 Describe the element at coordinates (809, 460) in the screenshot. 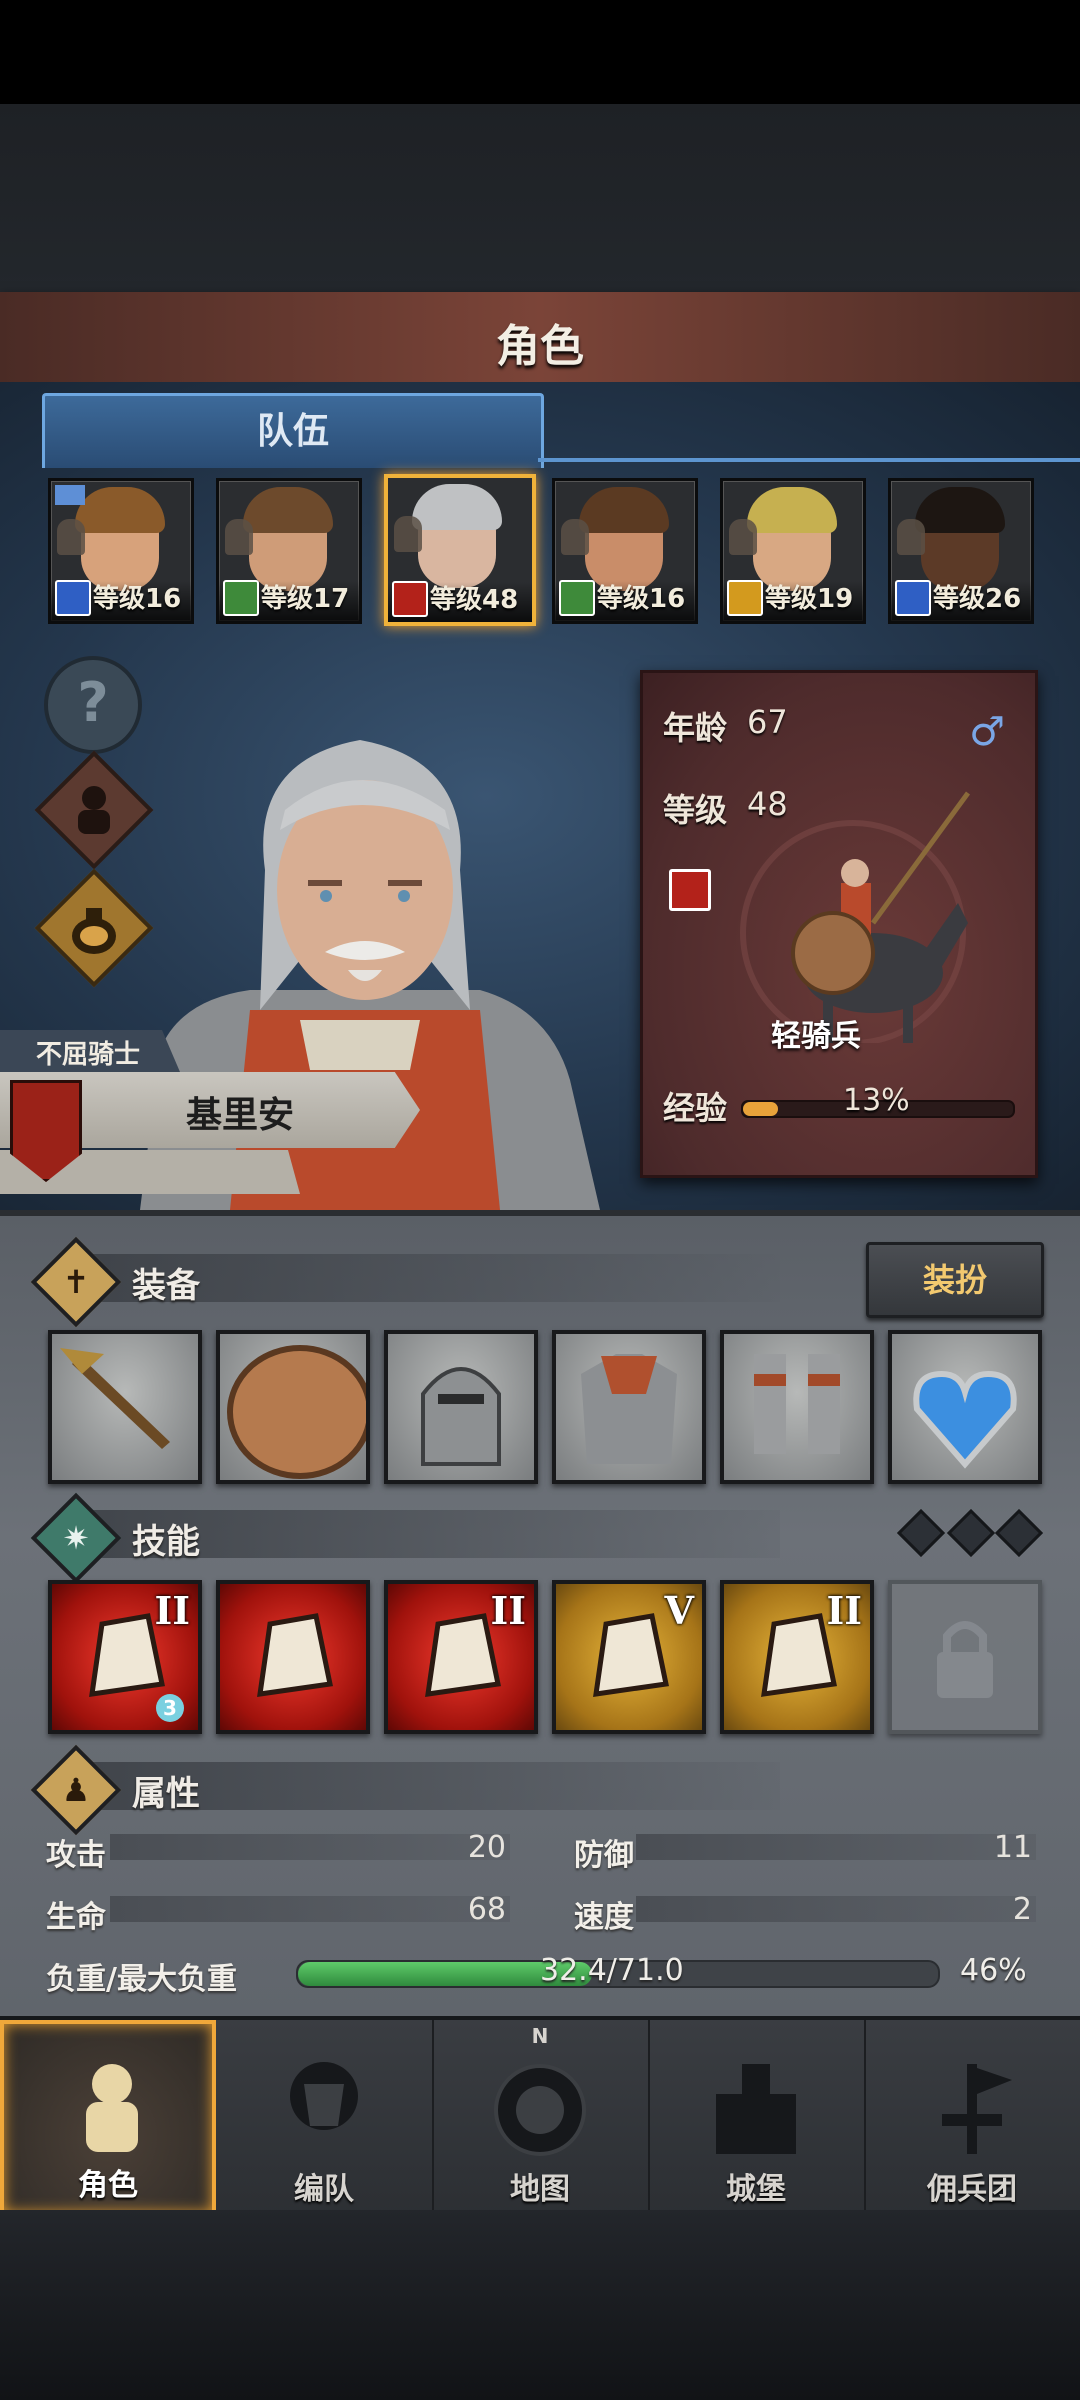

I see `tab-underline` at that location.